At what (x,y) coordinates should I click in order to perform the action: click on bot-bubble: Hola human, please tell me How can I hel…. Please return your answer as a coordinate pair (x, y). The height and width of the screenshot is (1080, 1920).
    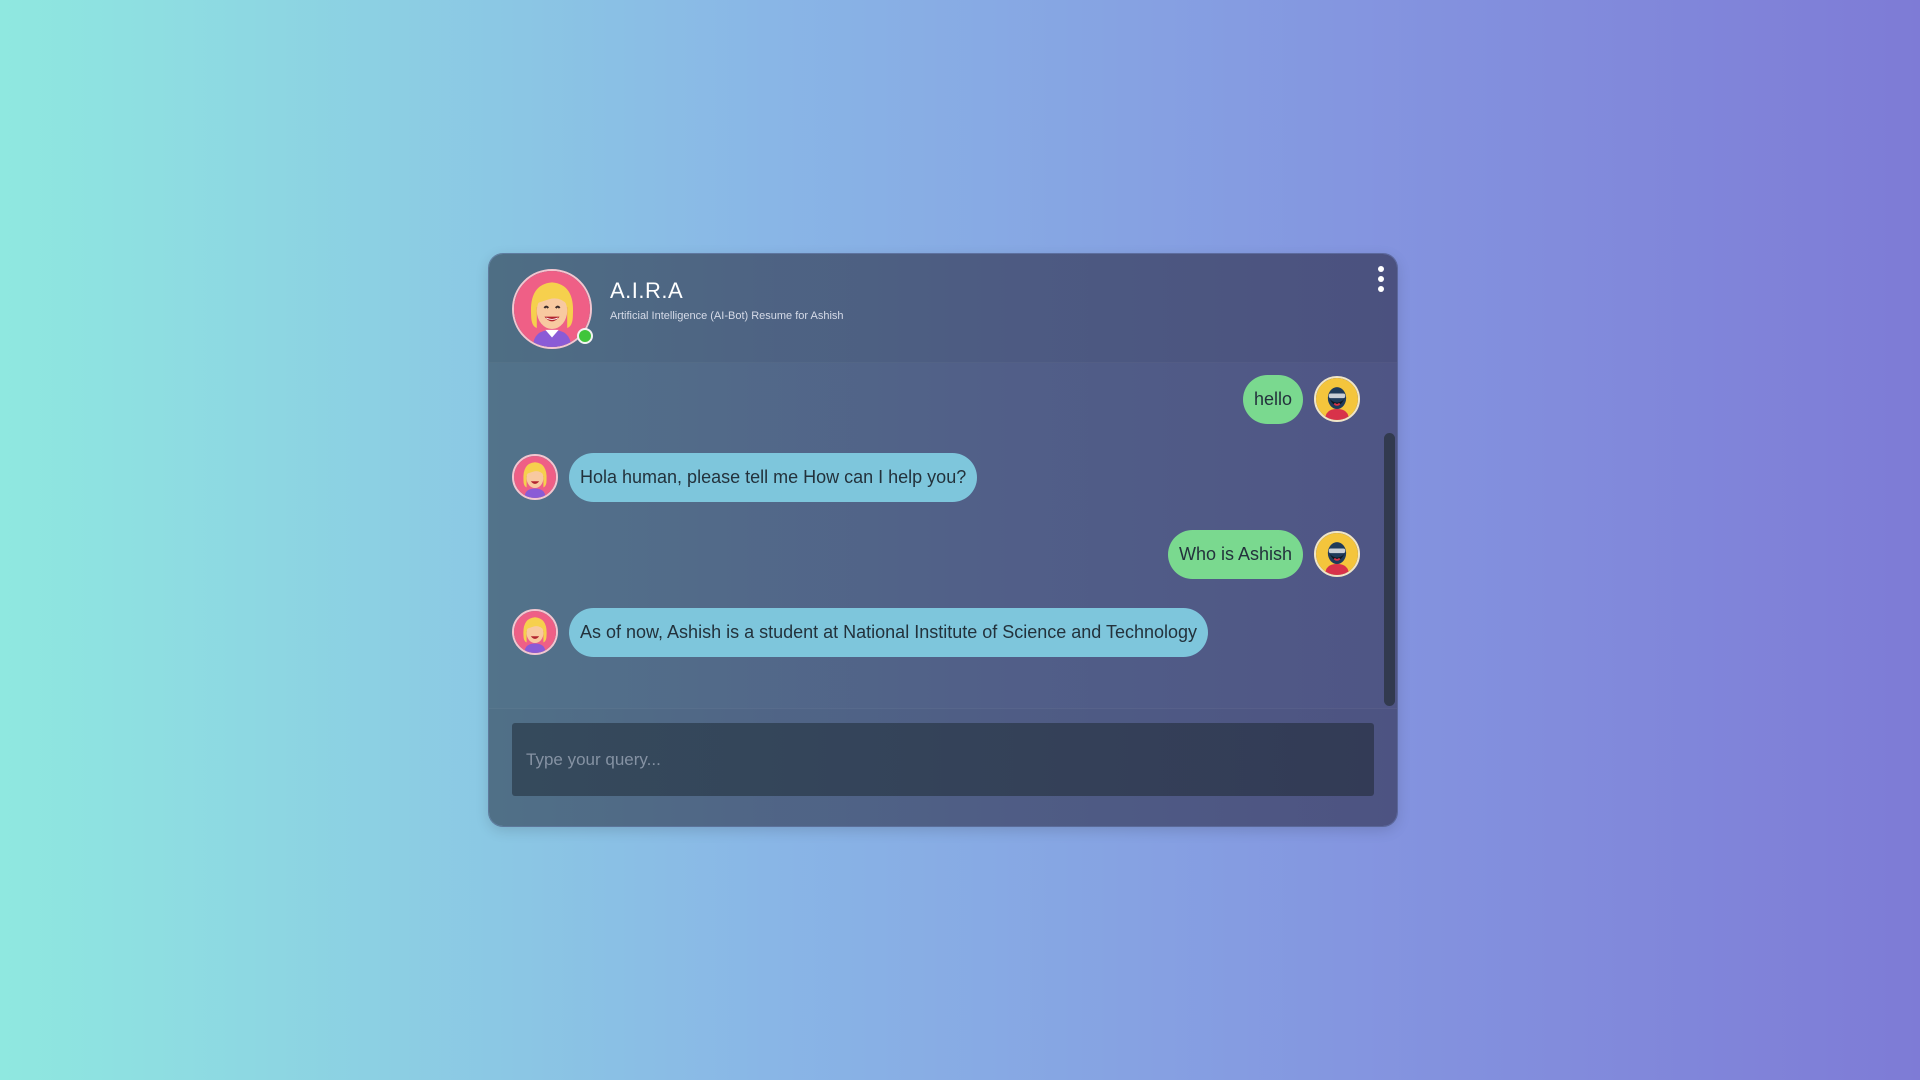
    Looking at the image, I should click on (773, 477).